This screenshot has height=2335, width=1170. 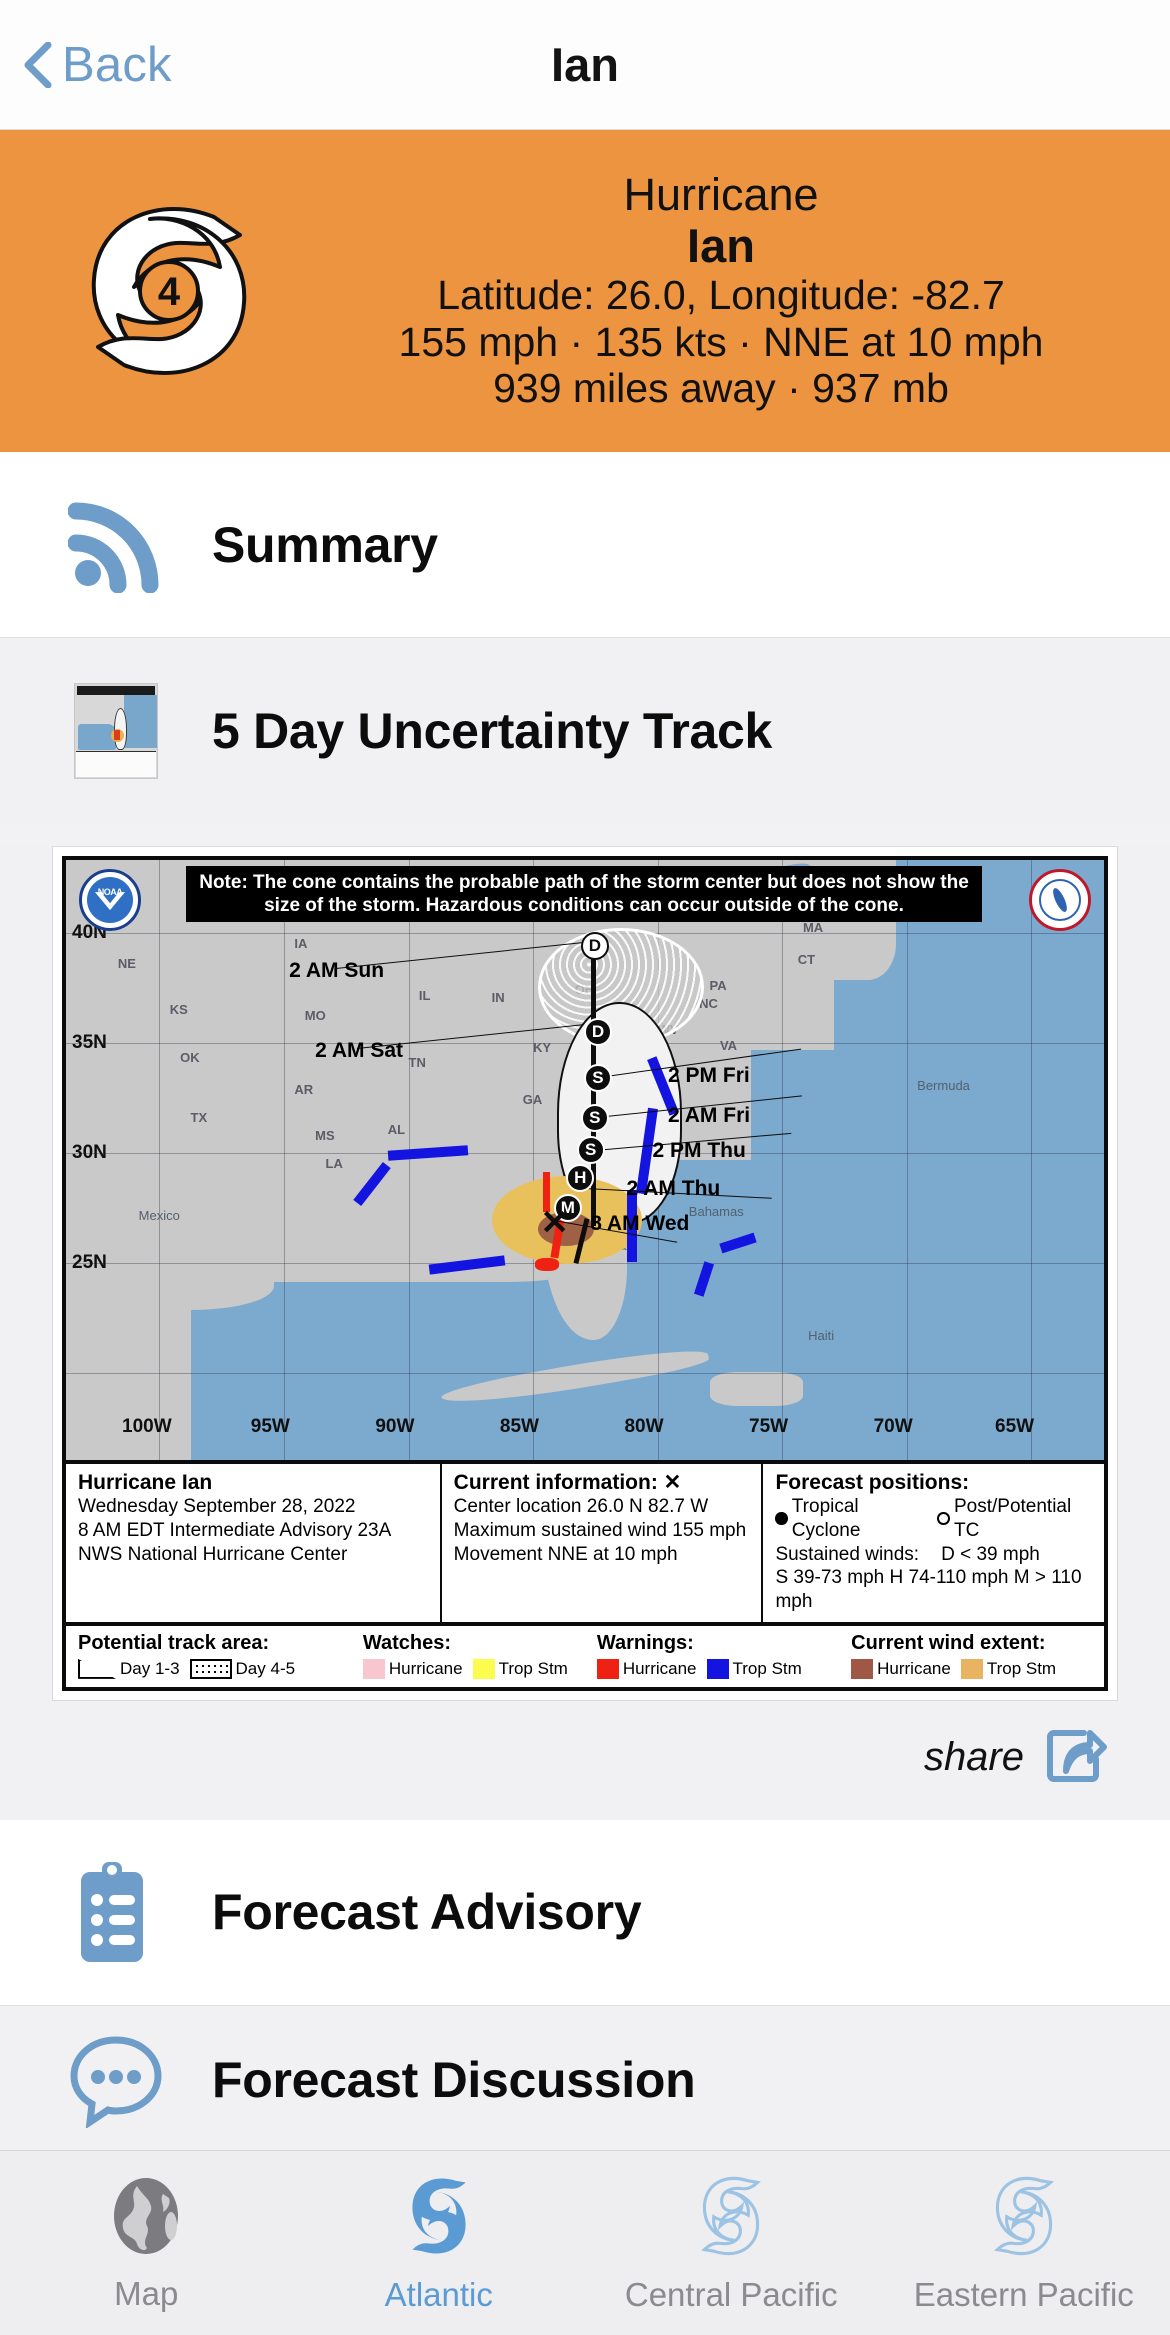 What do you see at coordinates (190, 1057) in the screenshot?
I see `state-label: OK` at bounding box center [190, 1057].